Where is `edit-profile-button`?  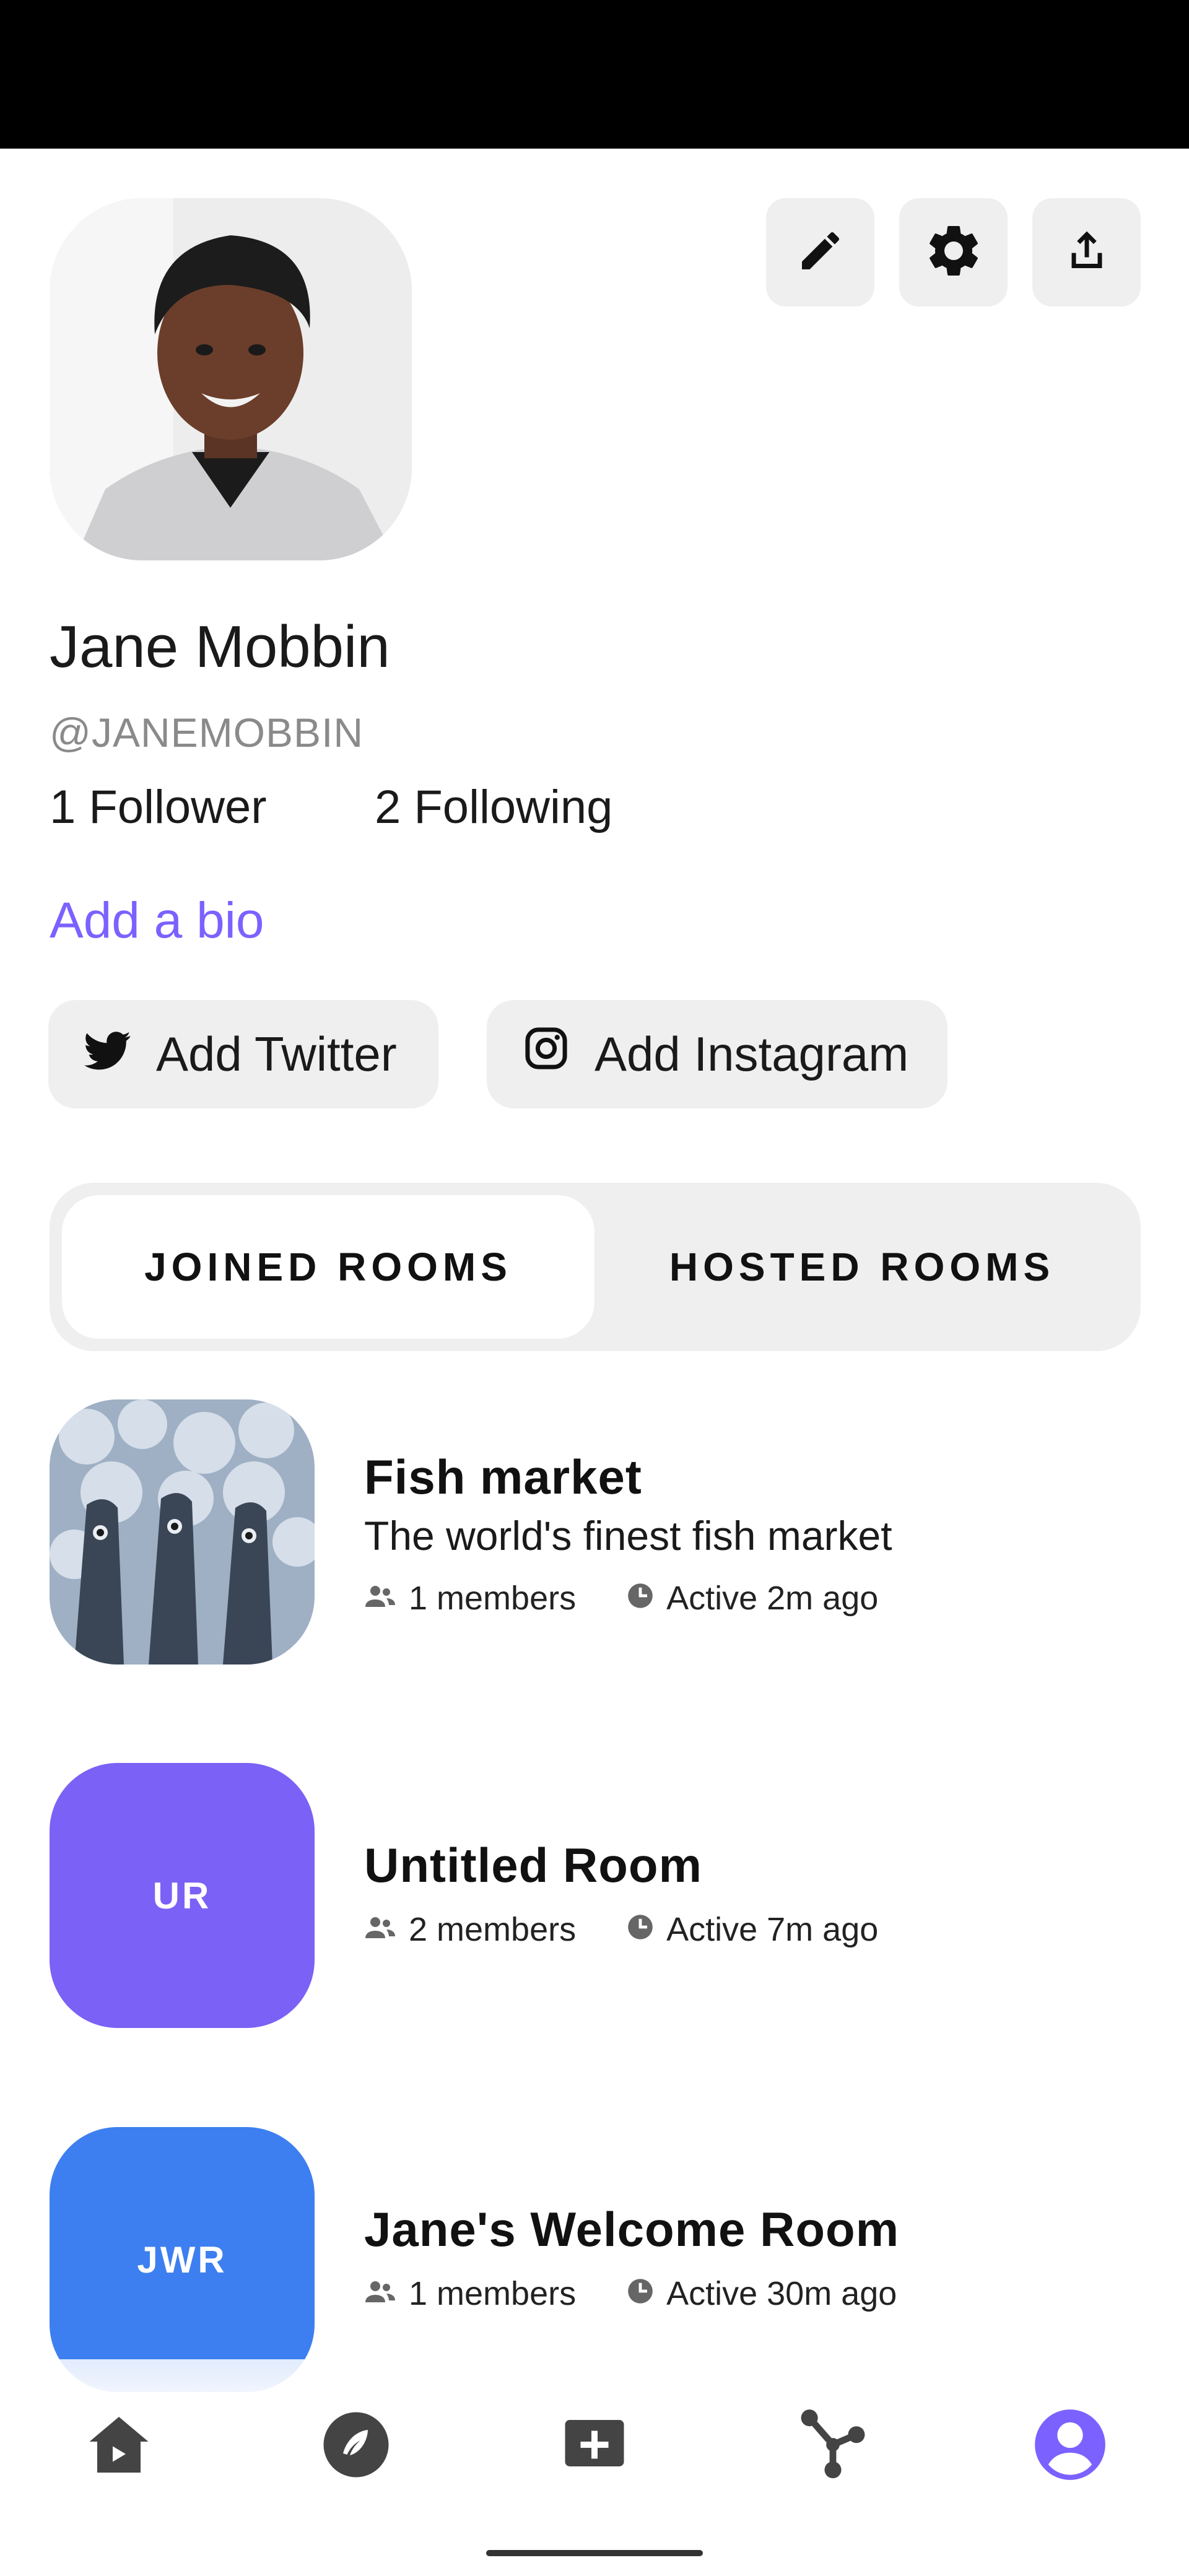 edit-profile-button is located at coordinates (820, 252).